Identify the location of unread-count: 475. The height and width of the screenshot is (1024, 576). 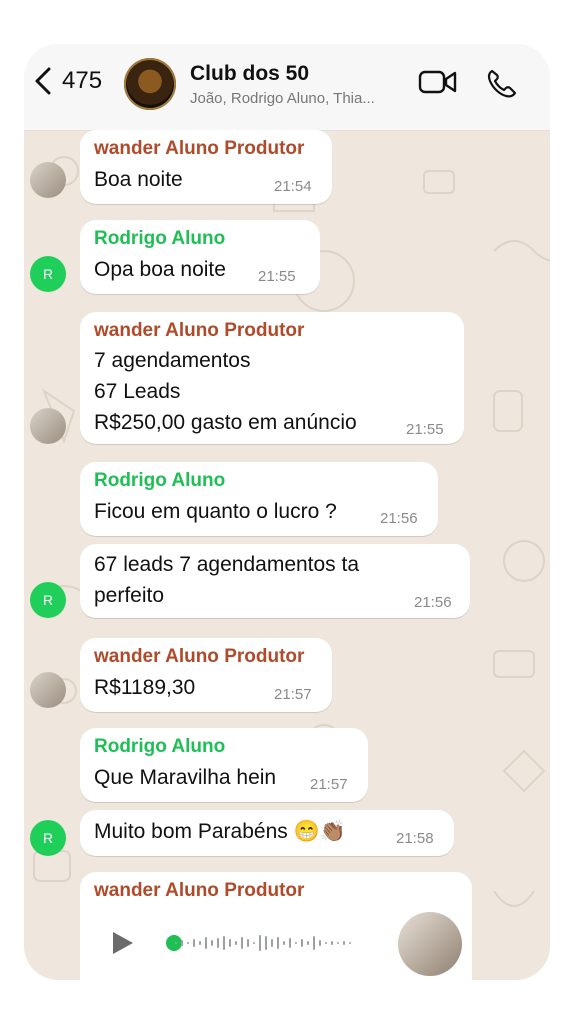
(82, 80).